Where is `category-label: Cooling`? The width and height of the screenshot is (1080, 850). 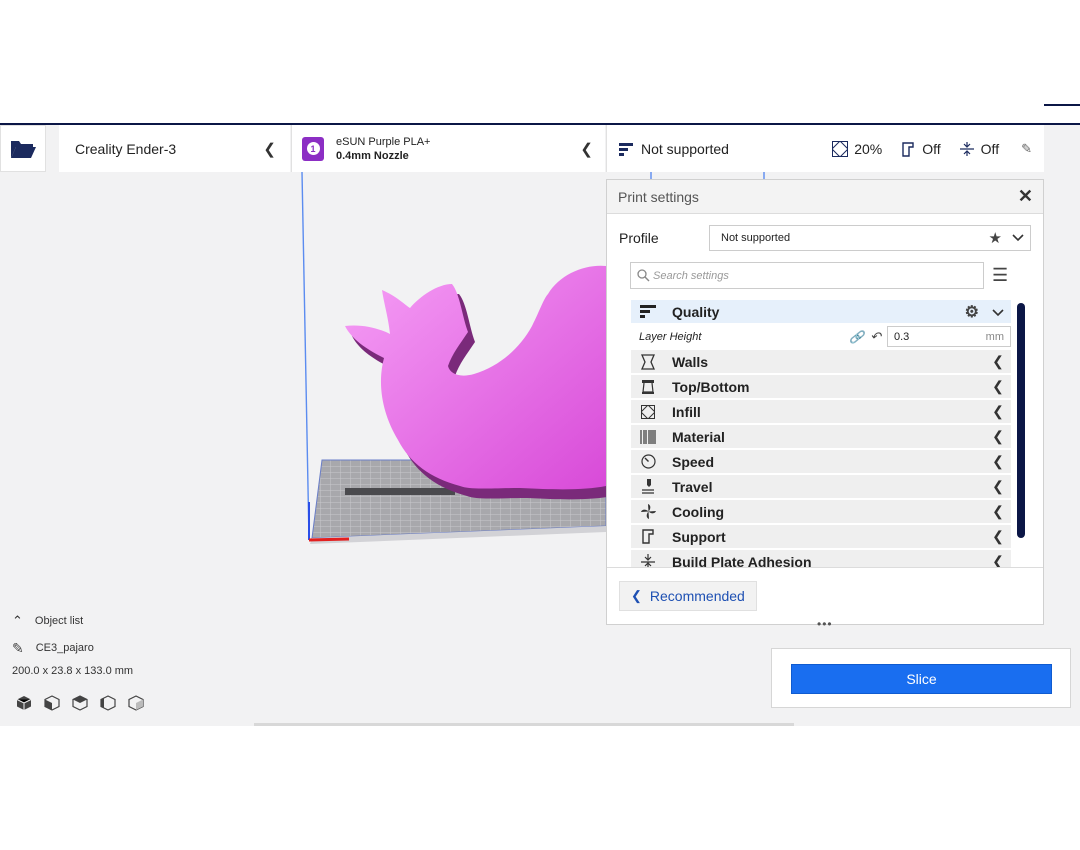 category-label: Cooling is located at coordinates (698, 511).